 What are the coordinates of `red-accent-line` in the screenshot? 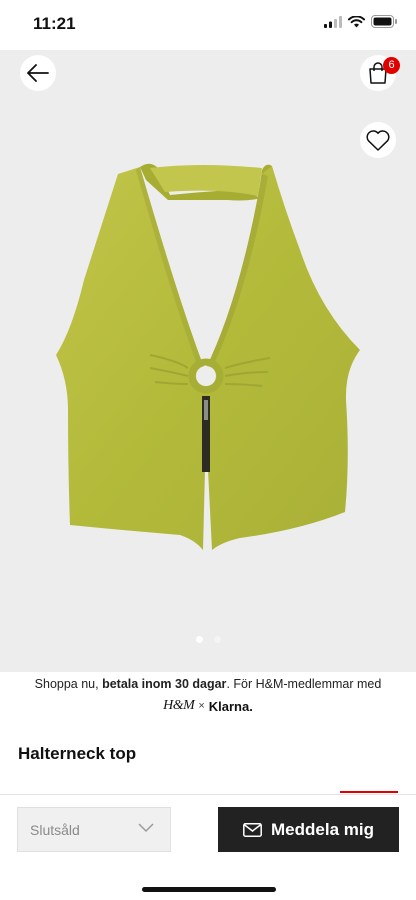 It's located at (369, 792).